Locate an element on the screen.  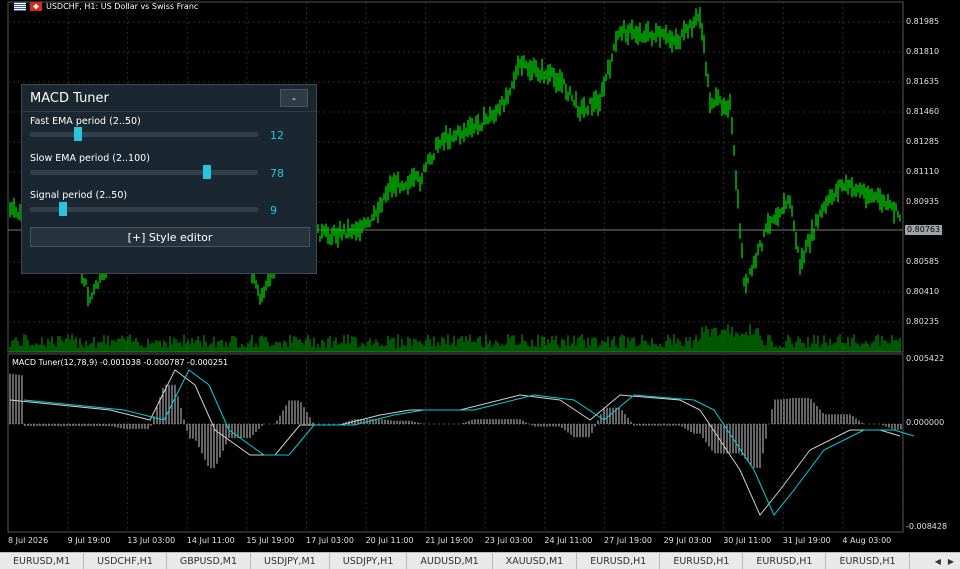
signal-slider is located at coordinates (144, 209).